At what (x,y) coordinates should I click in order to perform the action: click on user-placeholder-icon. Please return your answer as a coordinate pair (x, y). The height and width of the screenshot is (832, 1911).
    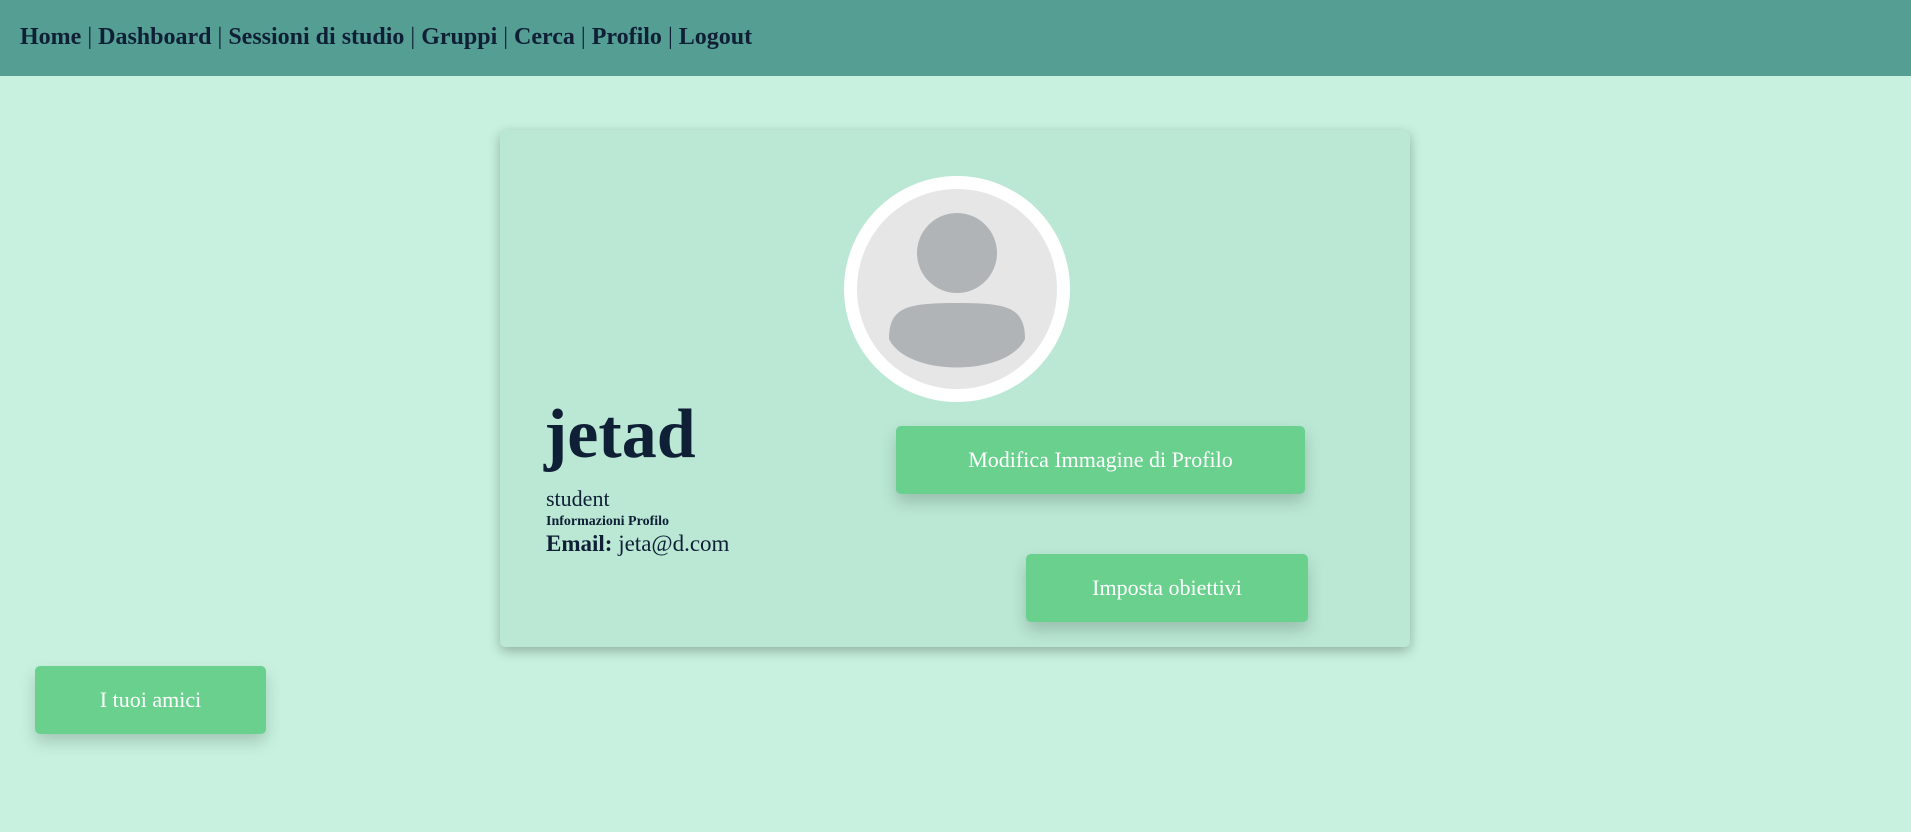
    Looking at the image, I should click on (957, 289).